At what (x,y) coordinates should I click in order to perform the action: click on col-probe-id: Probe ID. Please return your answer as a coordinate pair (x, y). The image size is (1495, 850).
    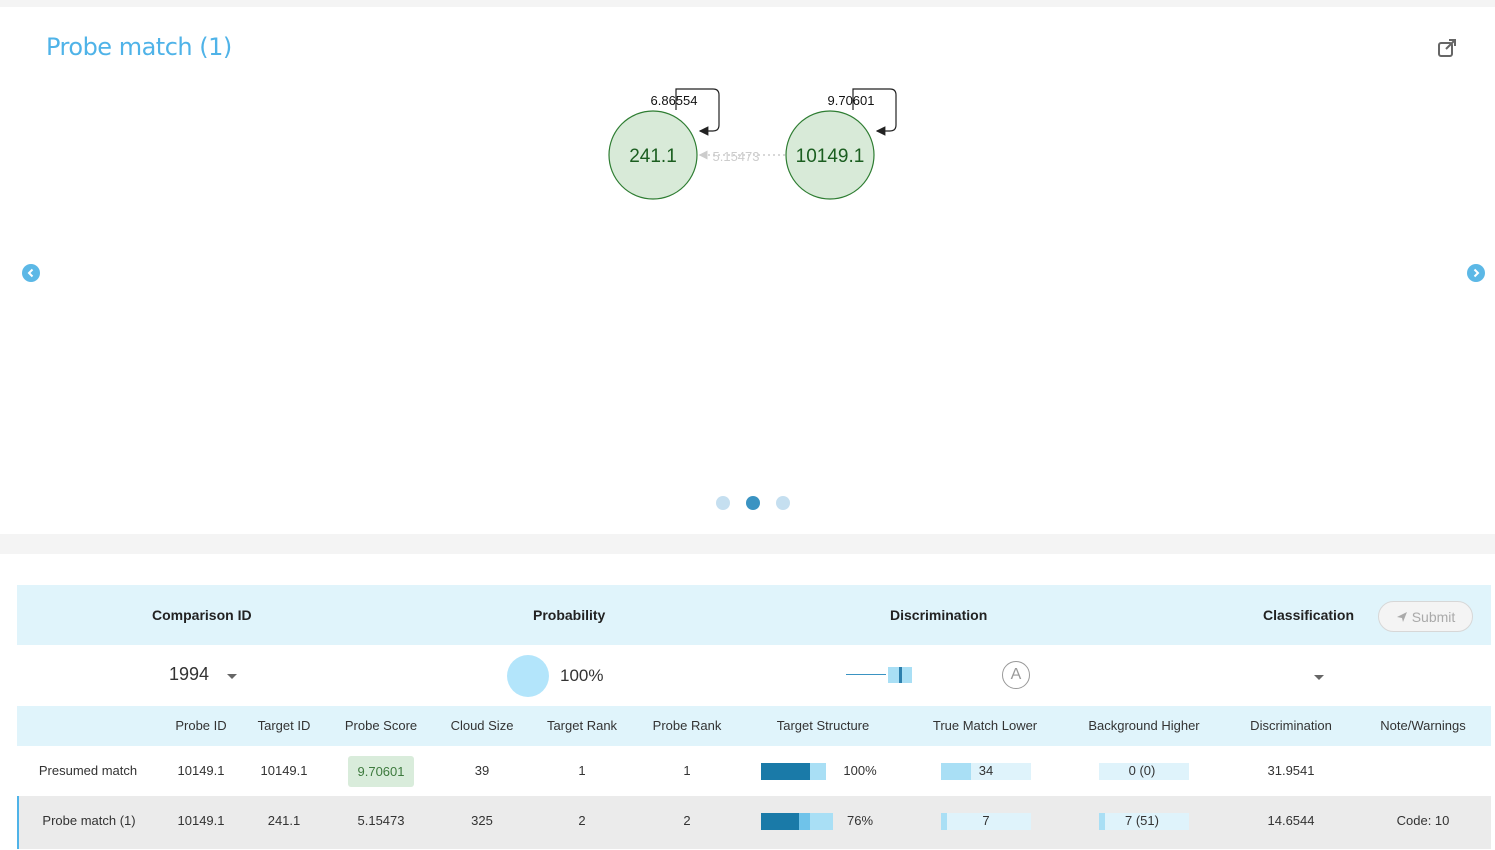
    Looking at the image, I should click on (201, 725).